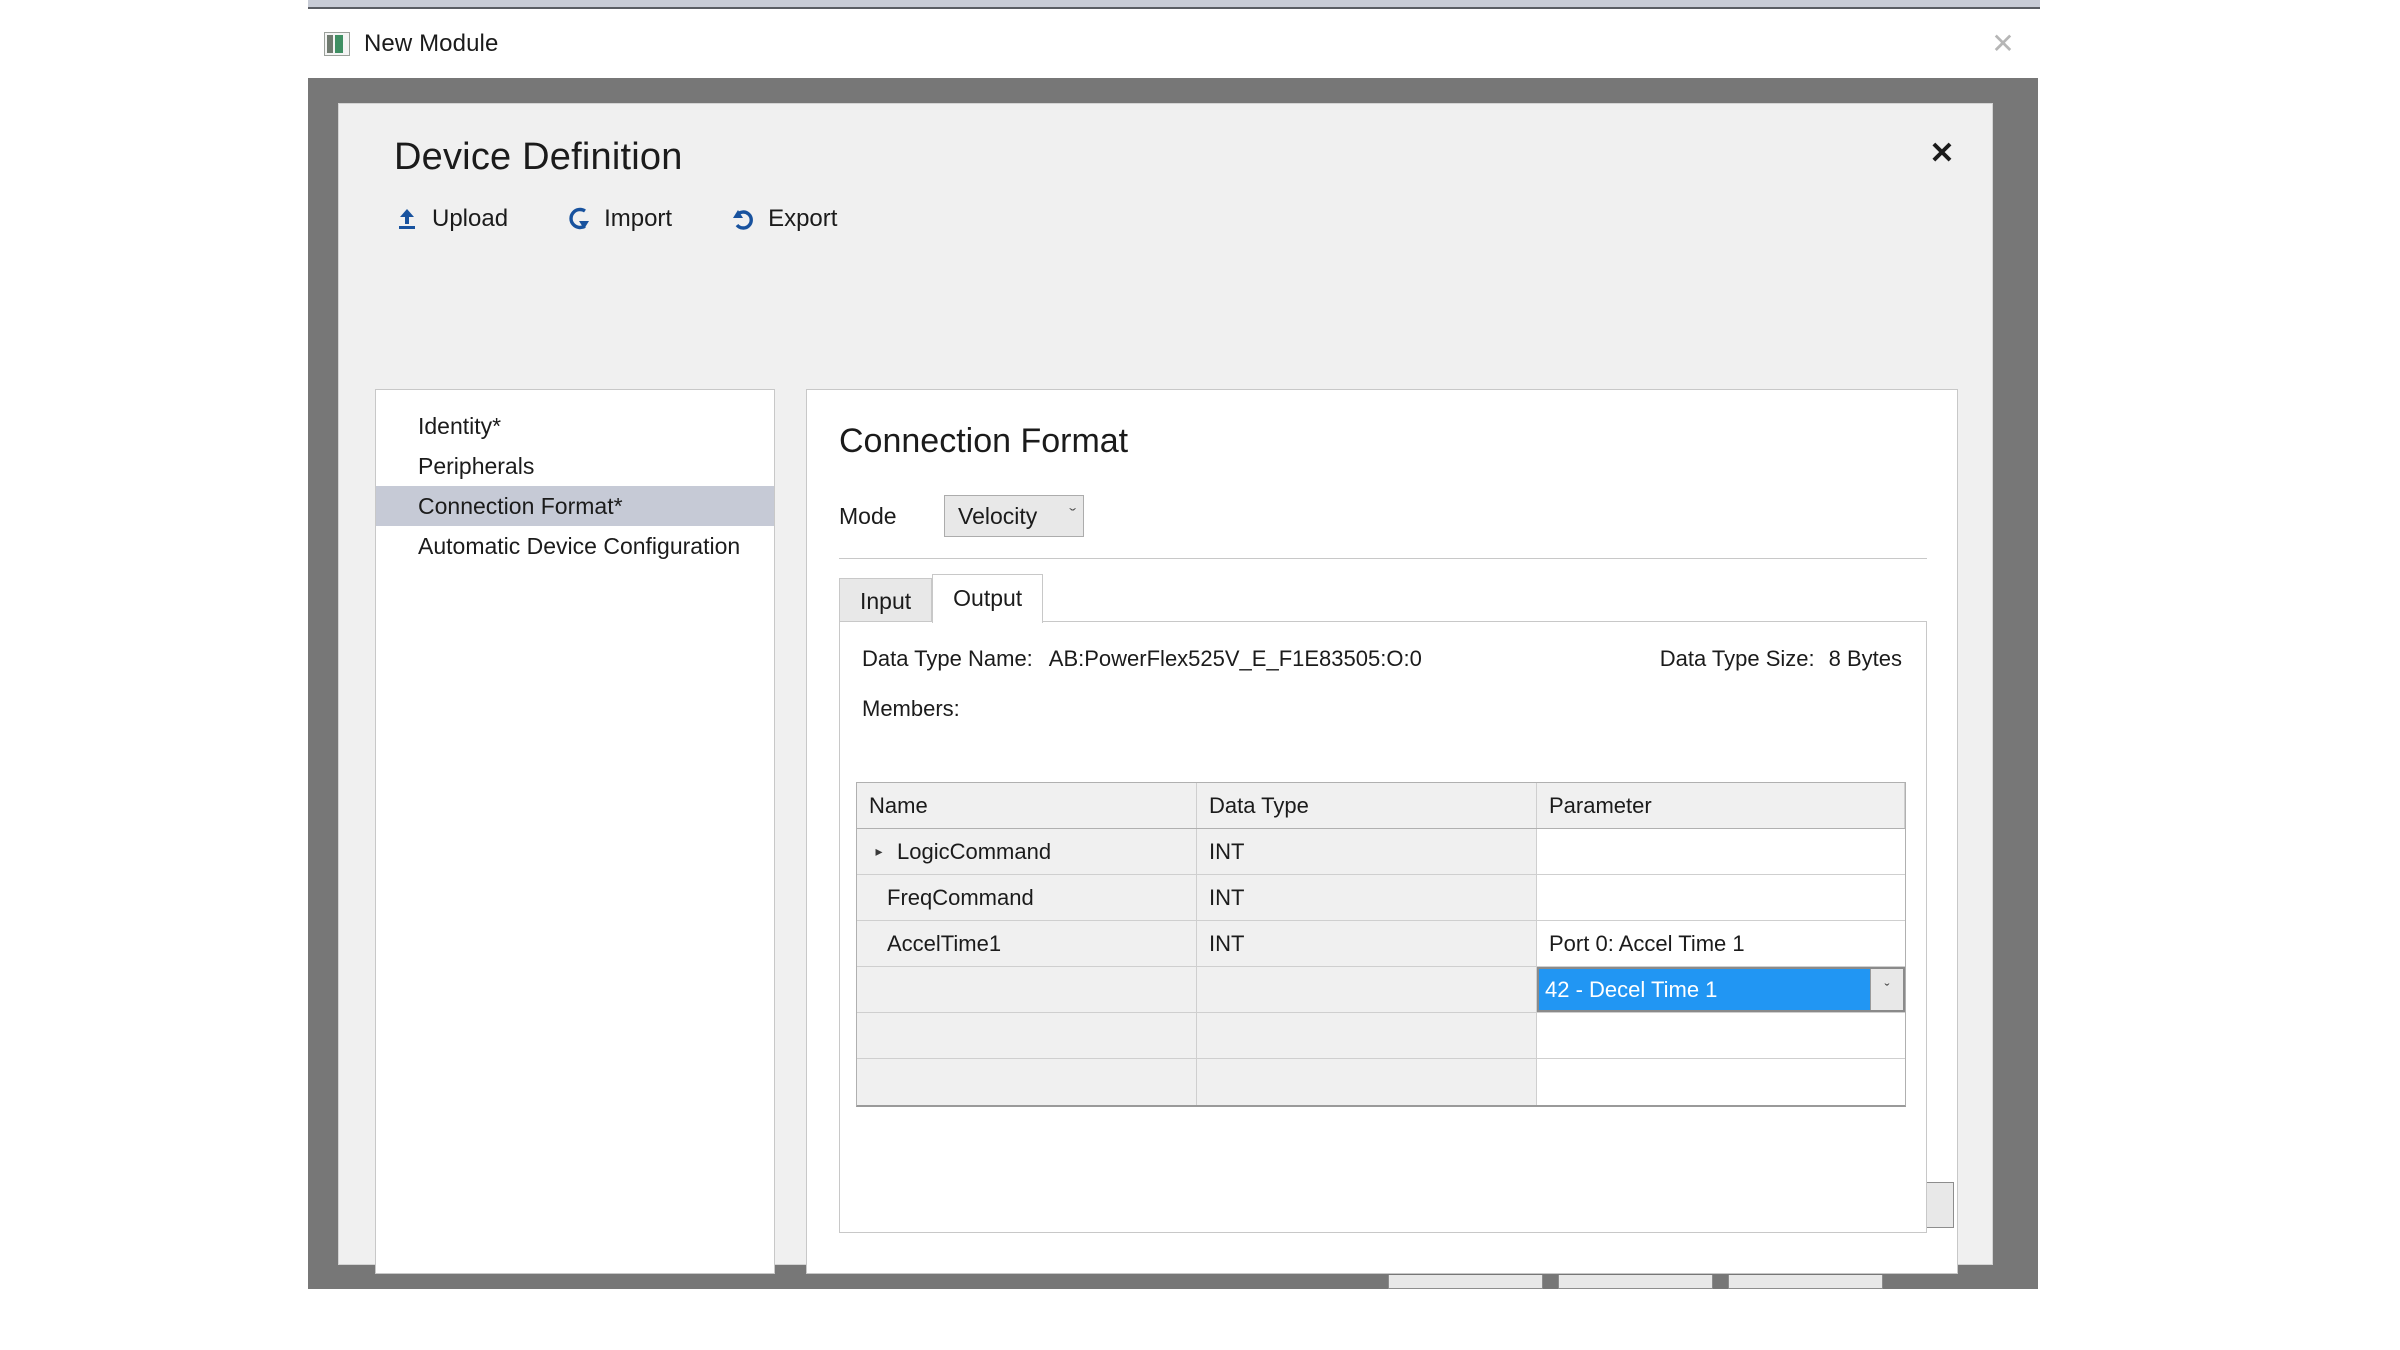  I want to click on detail-title: Connection Format, so click(984, 441).